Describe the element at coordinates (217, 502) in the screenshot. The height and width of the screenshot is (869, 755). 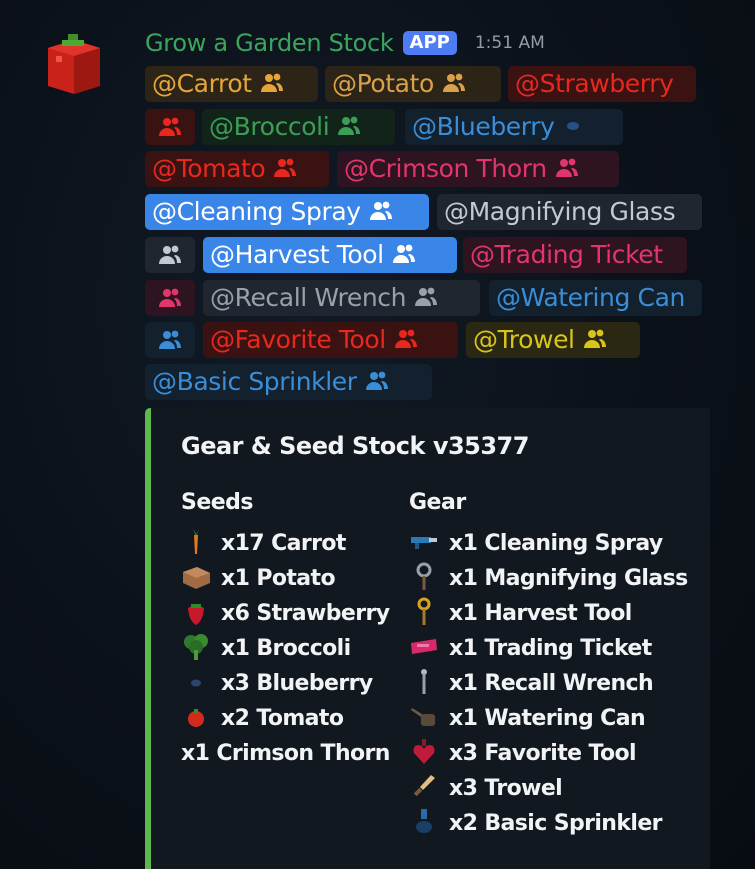
I see `seeds-header: Seeds` at that location.